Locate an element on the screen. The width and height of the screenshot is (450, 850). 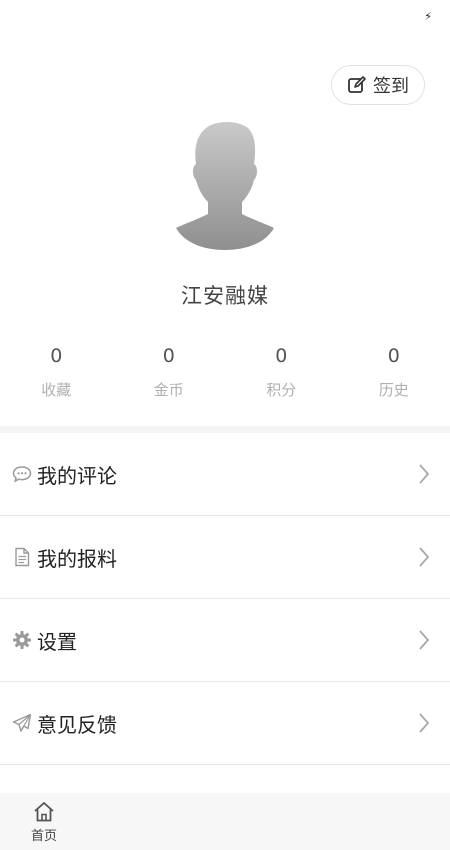
menu-item-label: 意见反馈 is located at coordinates (77, 724).